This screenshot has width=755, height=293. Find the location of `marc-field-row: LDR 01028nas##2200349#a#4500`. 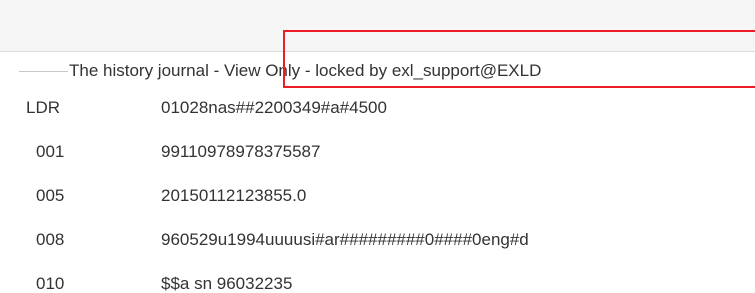

marc-field-row: LDR 01028nas##2200349#a#4500 is located at coordinates (377, 112).